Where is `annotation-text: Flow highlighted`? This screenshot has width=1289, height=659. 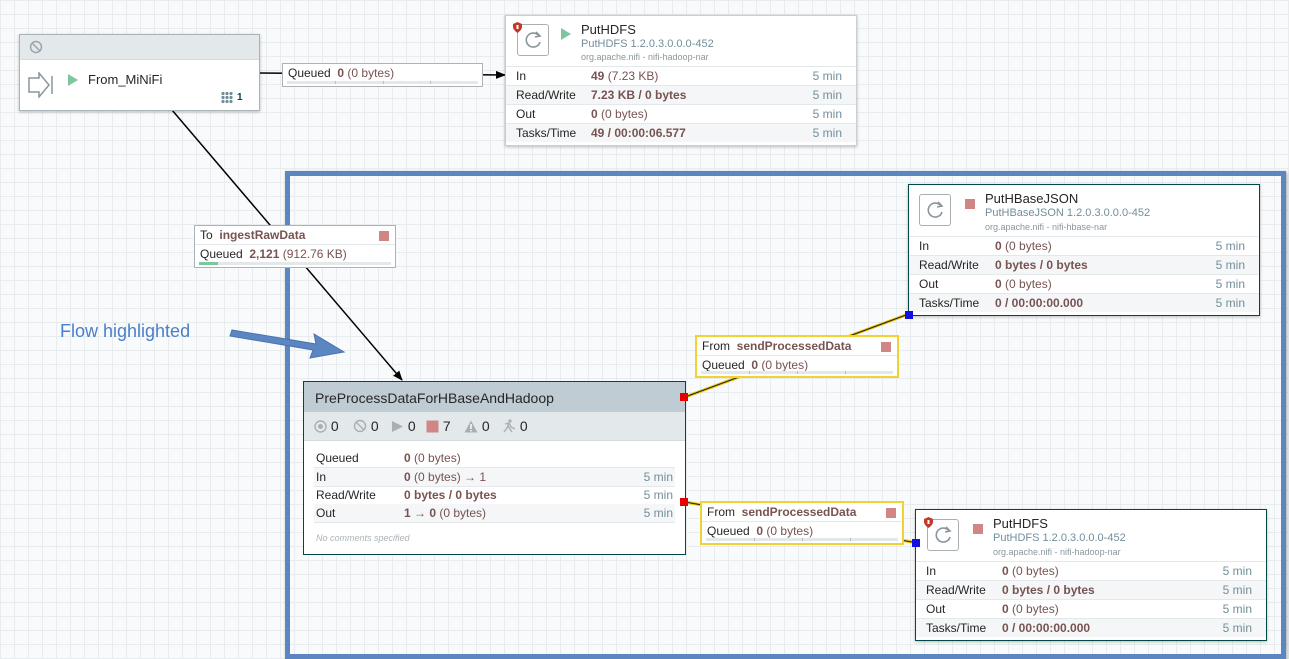
annotation-text: Flow highlighted is located at coordinates (125, 331).